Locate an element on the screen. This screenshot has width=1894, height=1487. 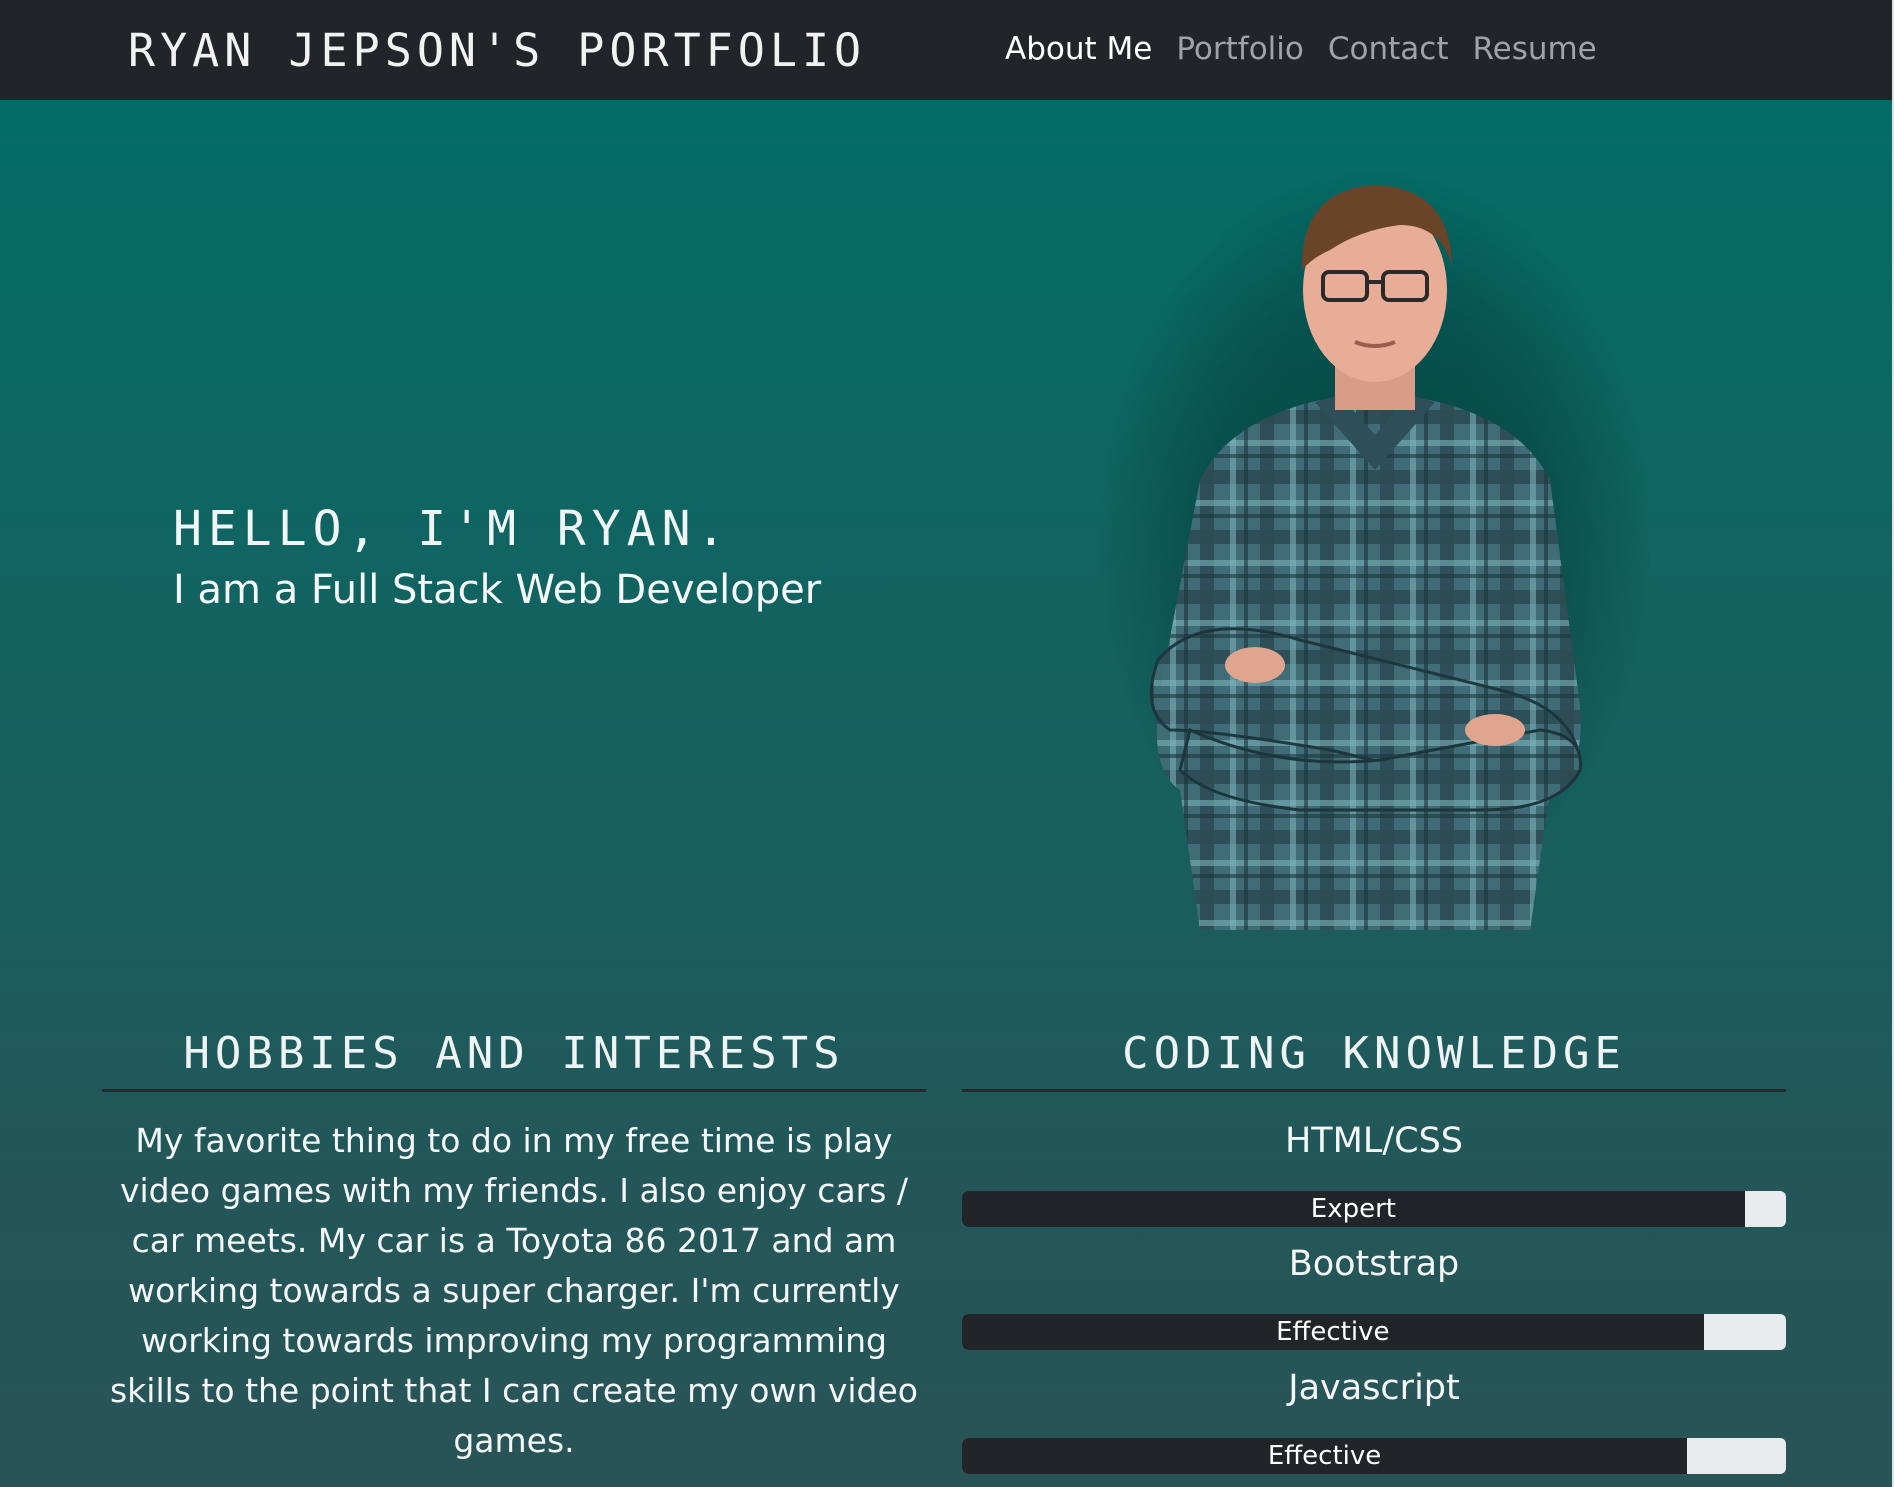
skill-bar-javascript: Effective is located at coordinates (1374, 1456).